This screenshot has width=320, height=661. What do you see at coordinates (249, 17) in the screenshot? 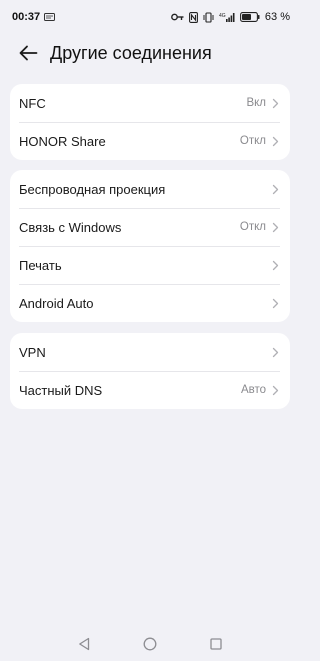
I see `battery-icon` at bounding box center [249, 17].